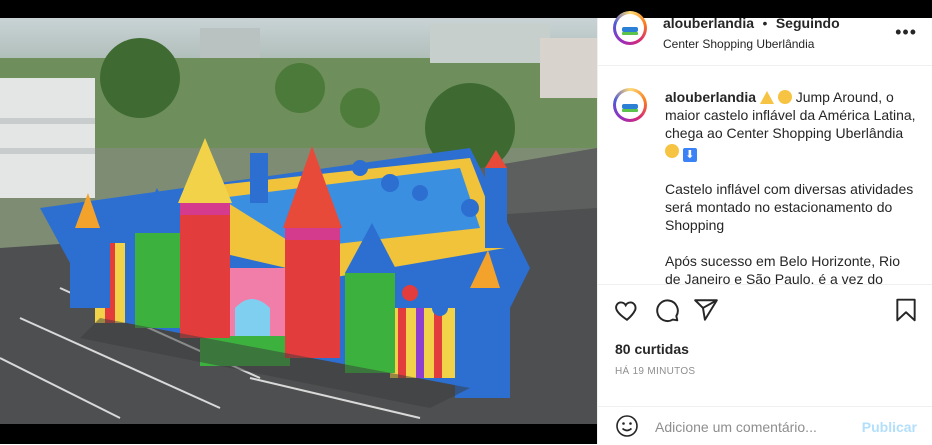 The image size is (932, 445). What do you see at coordinates (689, 155) in the screenshot?
I see `down-arrow-emoji-icon: ⬇` at bounding box center [689, 155].